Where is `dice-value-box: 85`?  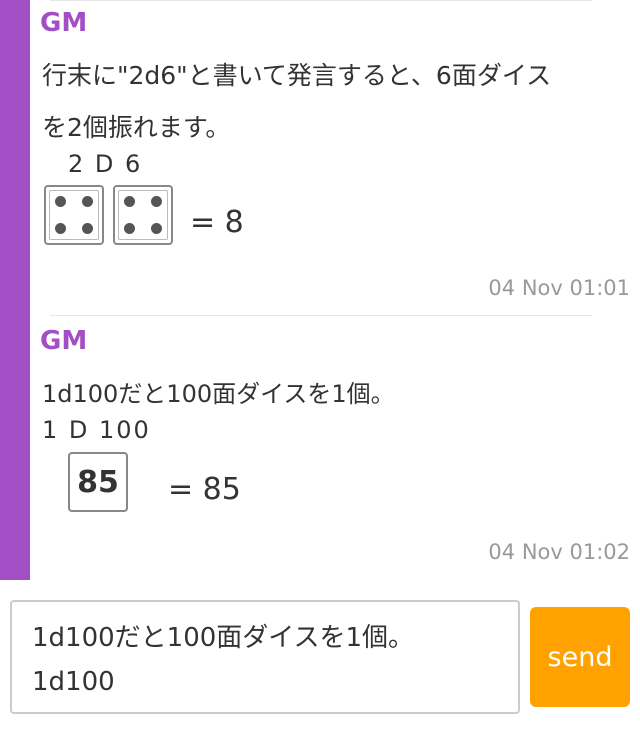 dice-value-box: 85 is located at coordinates (98, 482).